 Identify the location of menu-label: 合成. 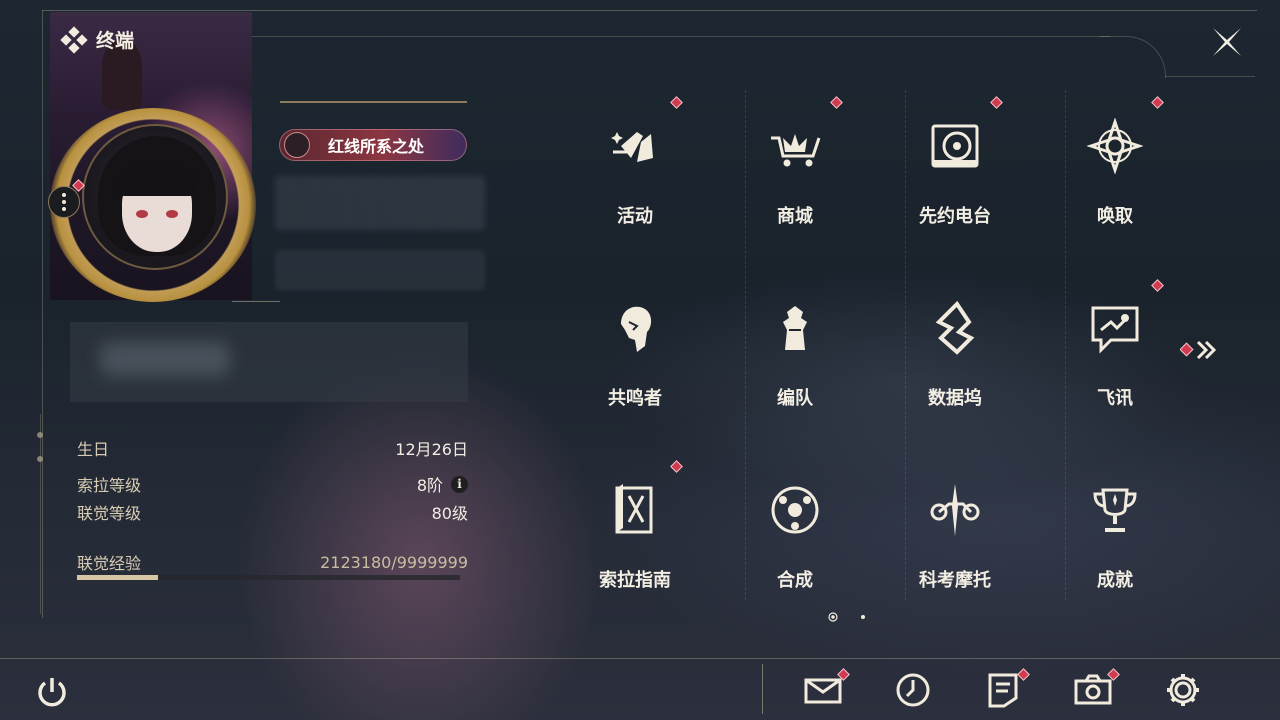
(795, 580).